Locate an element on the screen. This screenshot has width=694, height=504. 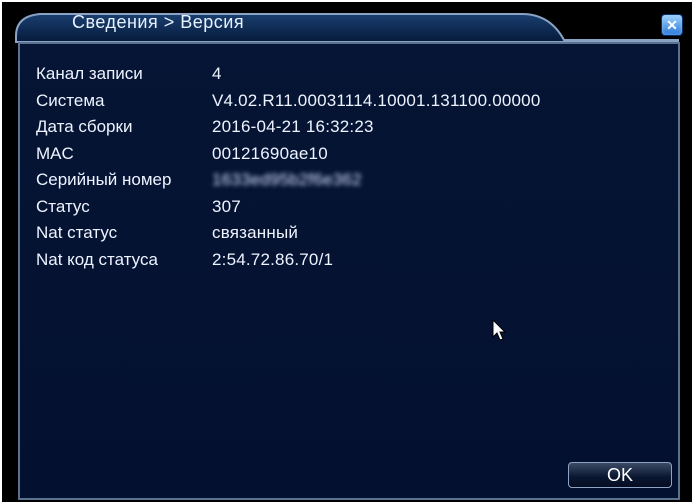
info-row-status: Статус 307 is located at coordinates (288, 207).